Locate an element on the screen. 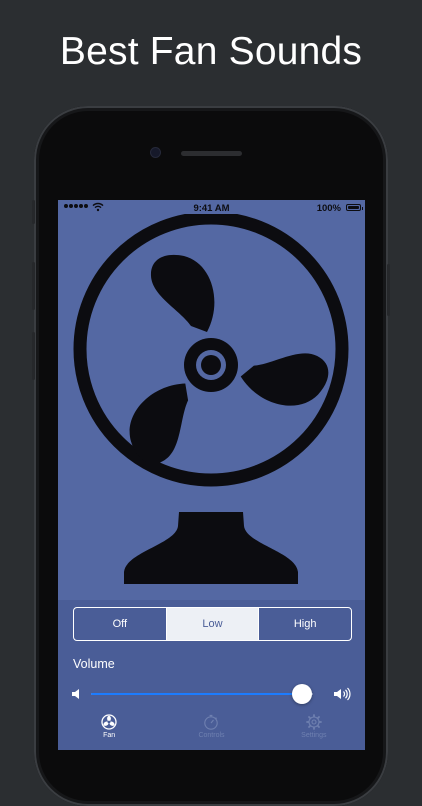  gear-icon is located at coordinates (313, 722).